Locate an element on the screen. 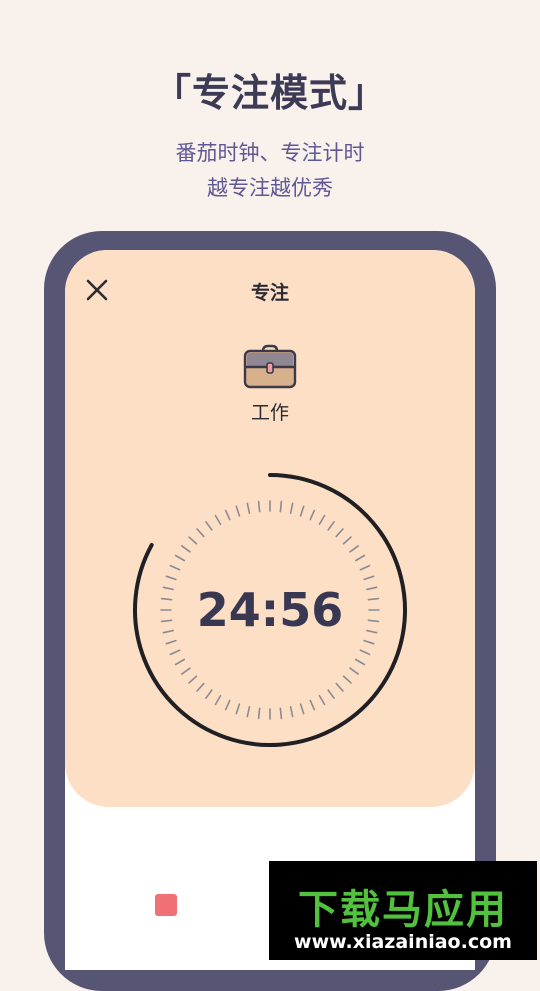 This screenshot has width=540, height=991. screen-title: 专注 is located at coordinates (269, 293).